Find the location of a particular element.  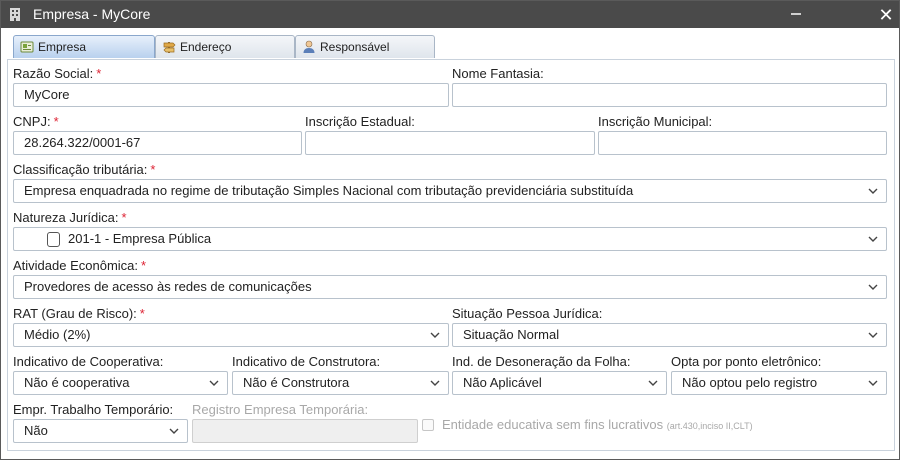

ponto-label: Opta por ponto eletrônico: is located at coordinates (746, 361).